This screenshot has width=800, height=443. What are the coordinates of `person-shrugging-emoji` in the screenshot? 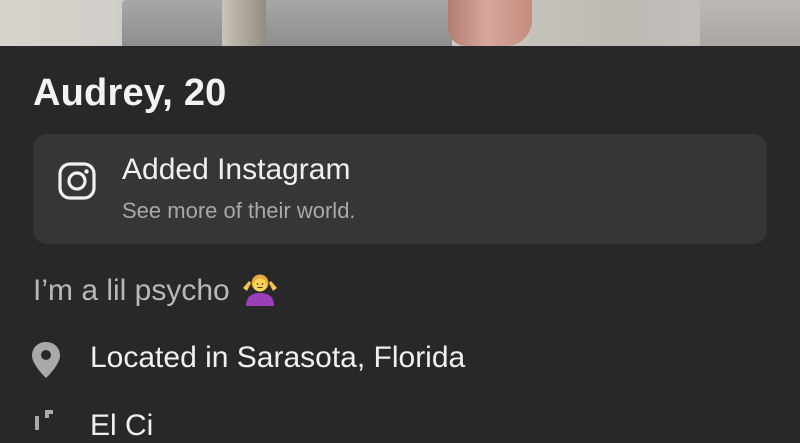 It's located at (260, 289).